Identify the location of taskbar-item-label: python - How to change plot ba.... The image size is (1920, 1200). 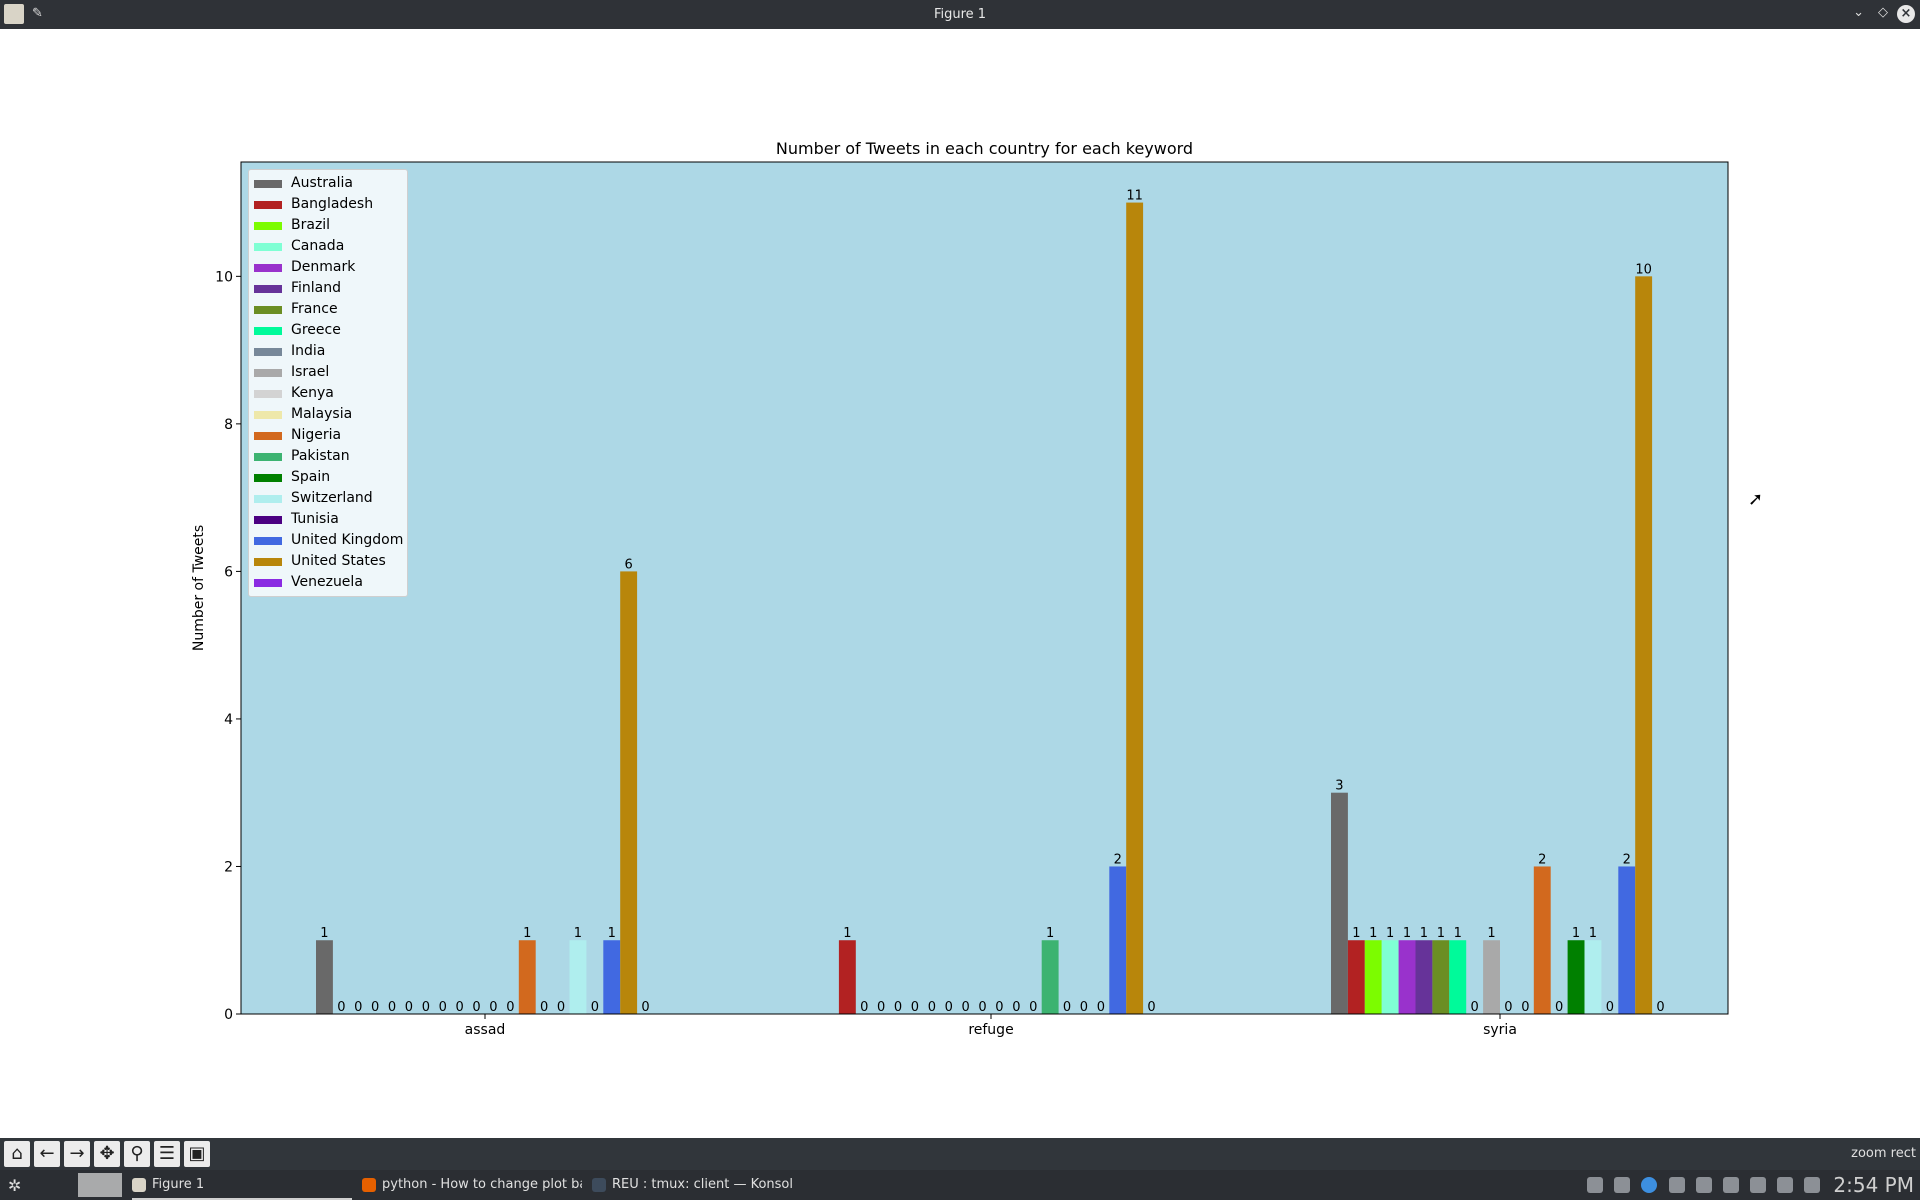
(482, 1184).